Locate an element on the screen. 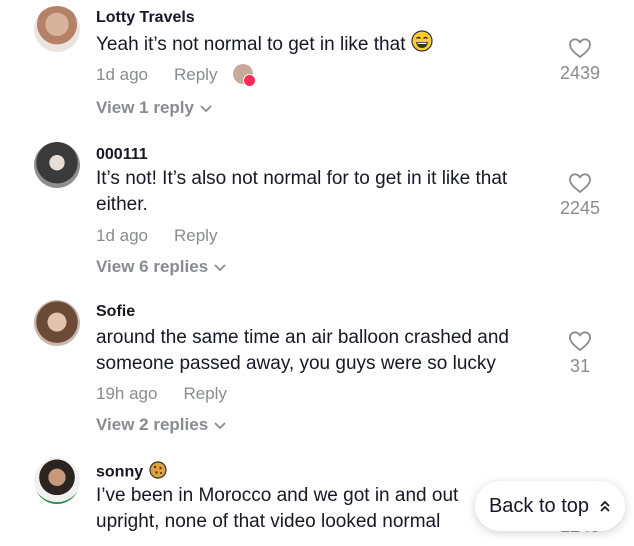 This screenshot has height=546, width=634. like-button: 2245 is located at coordinates (580, 195).